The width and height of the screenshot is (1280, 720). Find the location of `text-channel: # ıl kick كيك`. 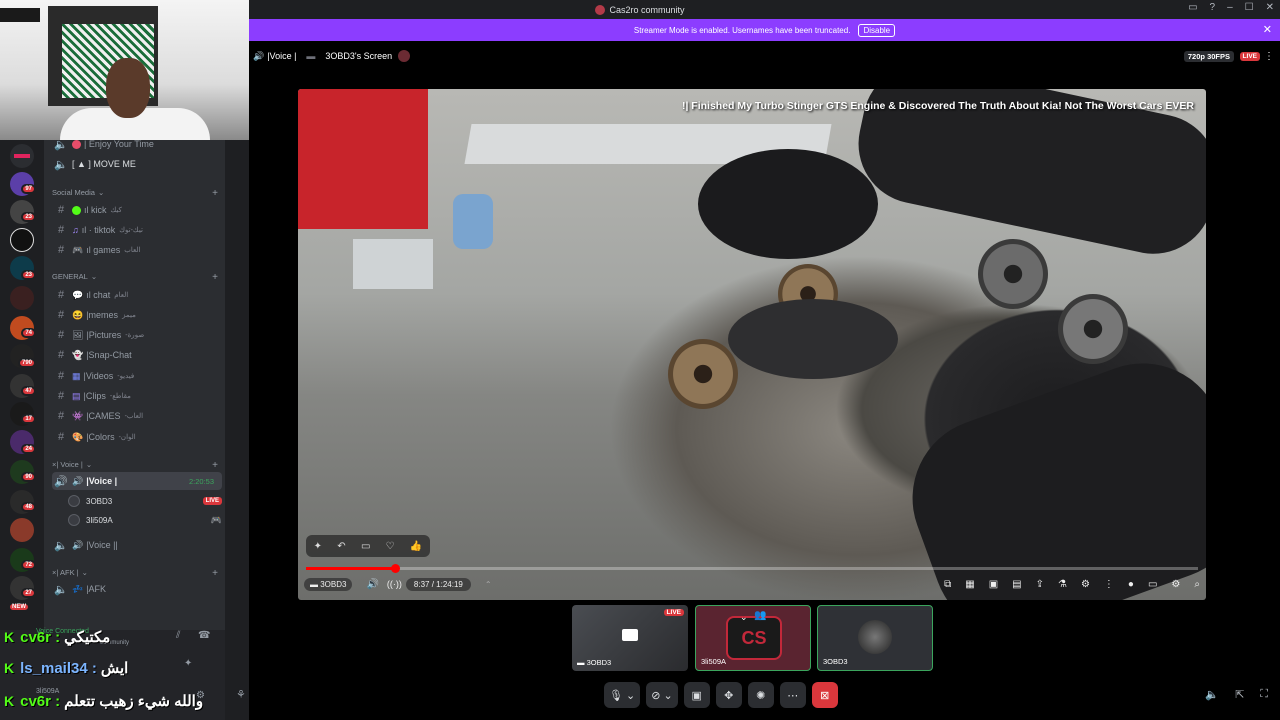

text-channel: # ıl kick كيك is located at coordinates (137, 210).